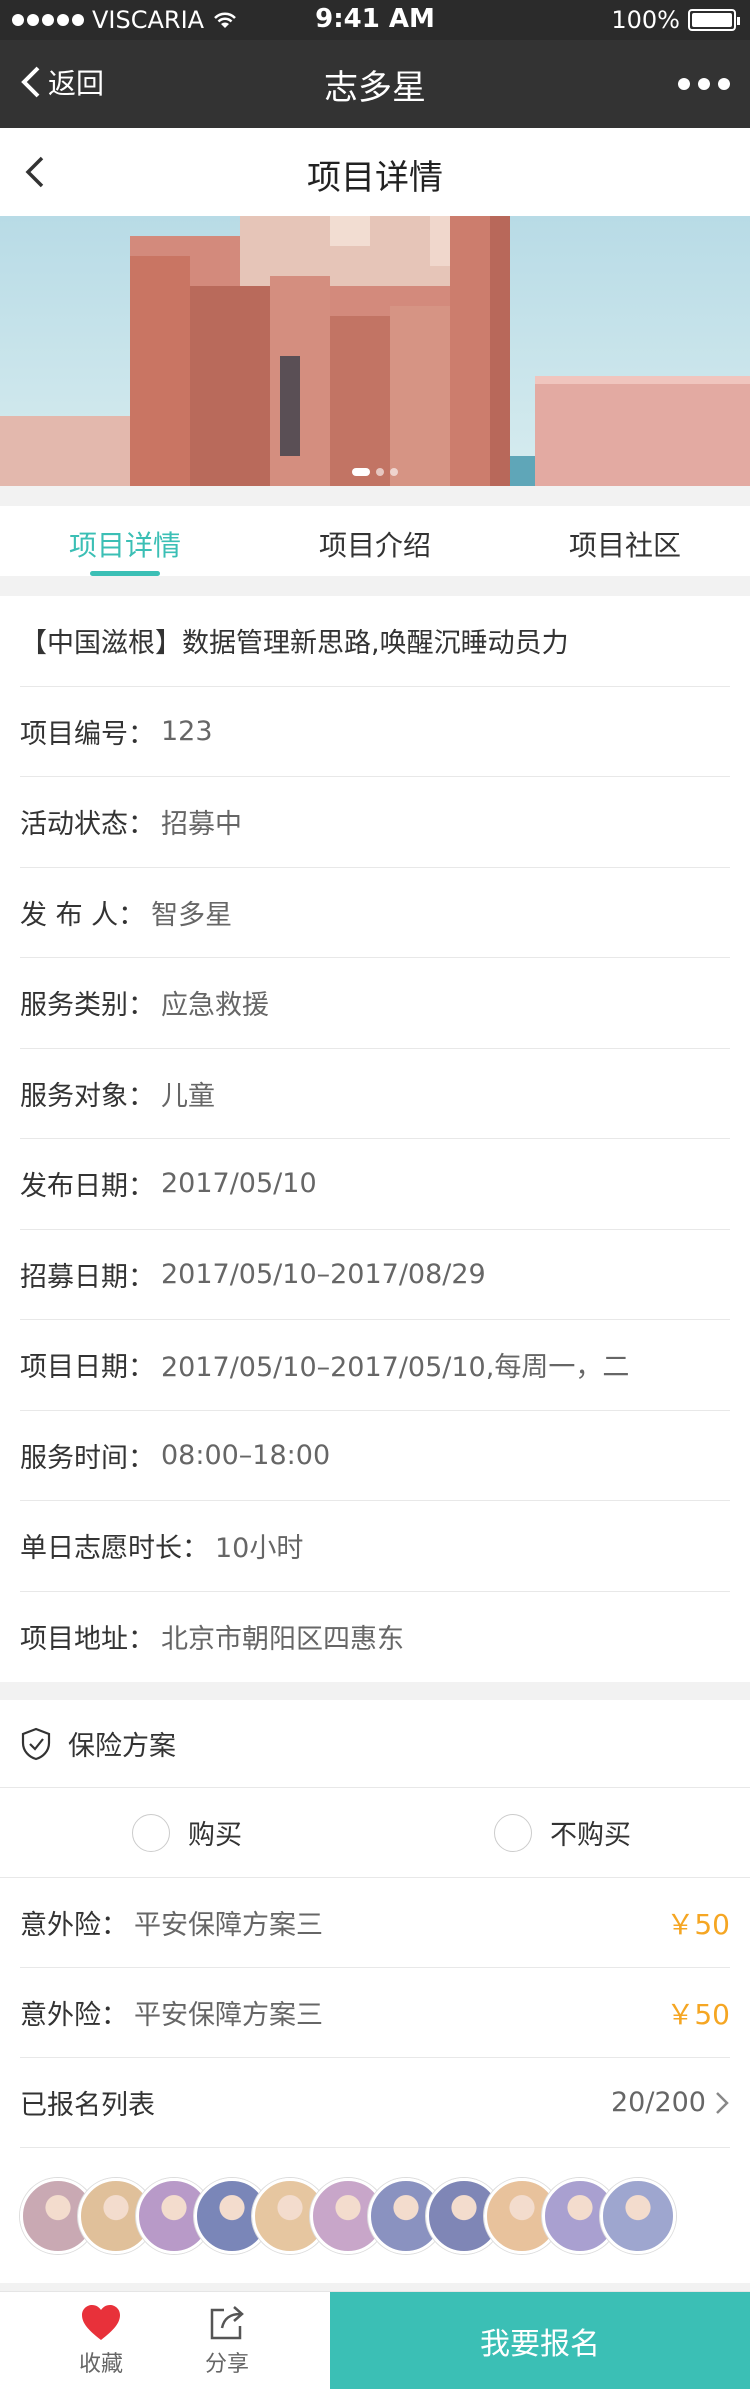 This screenshot has height=2389, width=750. What do you see at coordinates (513, 1832) in the screenshot?
I see `radio-not-buy` at bounding box center [513, 1832].